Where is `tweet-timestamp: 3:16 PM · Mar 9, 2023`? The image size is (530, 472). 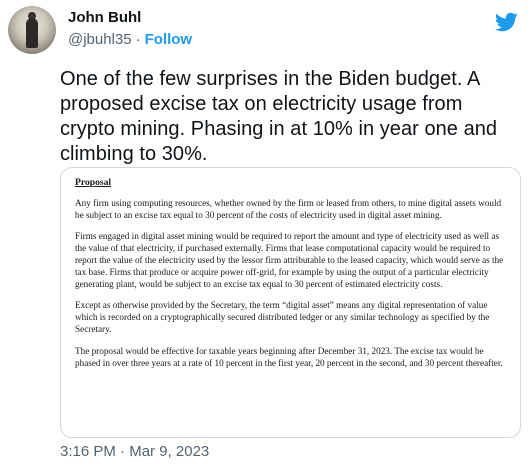 tweet-timestamp: 3:16 PM · Mar 9, 2023 is located at coordinates (134, 451).